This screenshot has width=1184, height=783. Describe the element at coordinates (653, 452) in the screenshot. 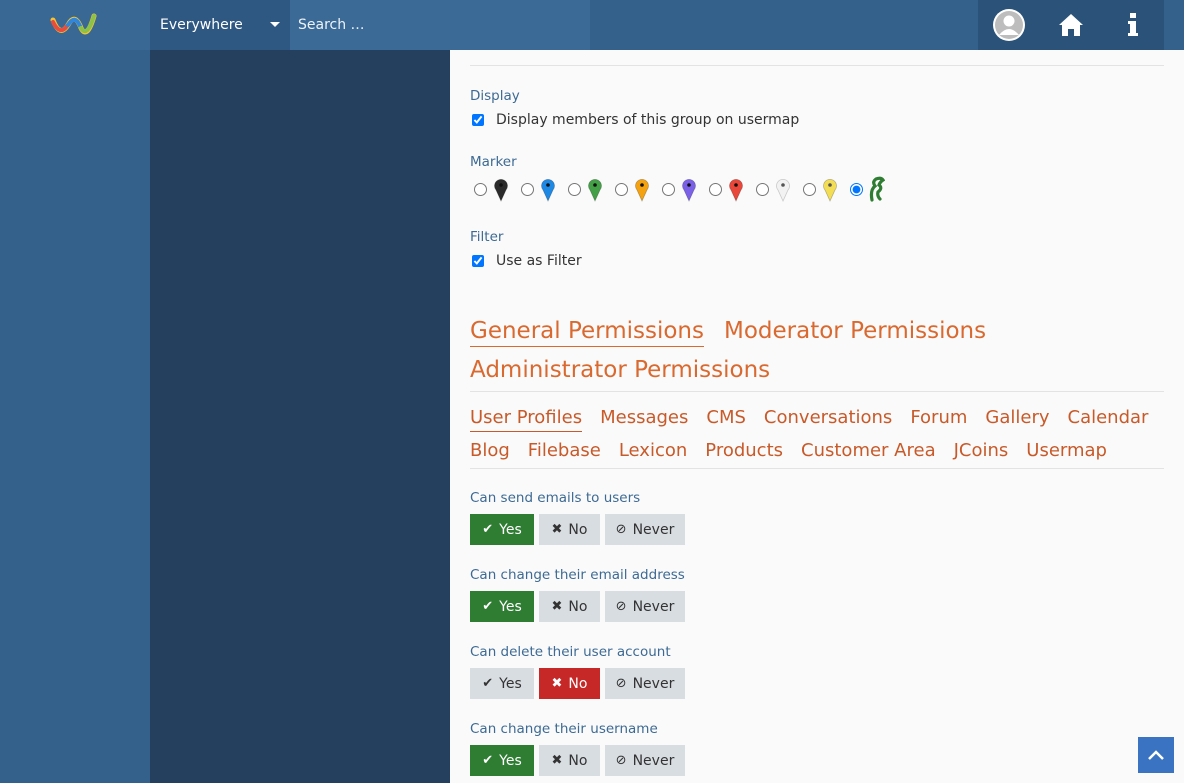

I see `tab-lexicon: Lexicon` at that location.